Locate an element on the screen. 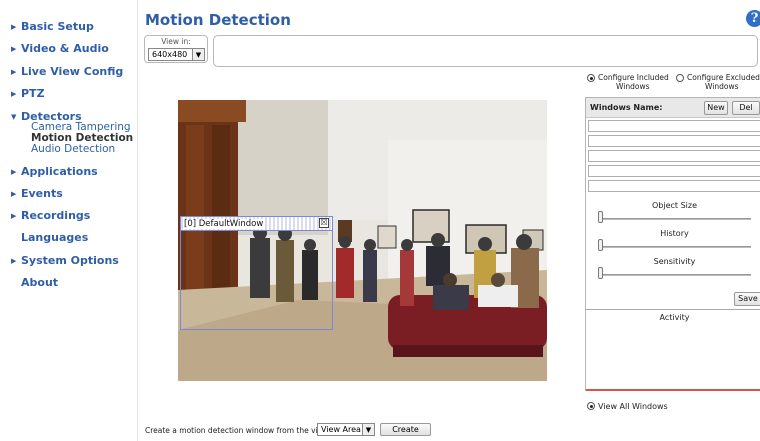 This screenshot has height=441, width=760. resolution-value: 640x480 is located at coordinates (170, 54).